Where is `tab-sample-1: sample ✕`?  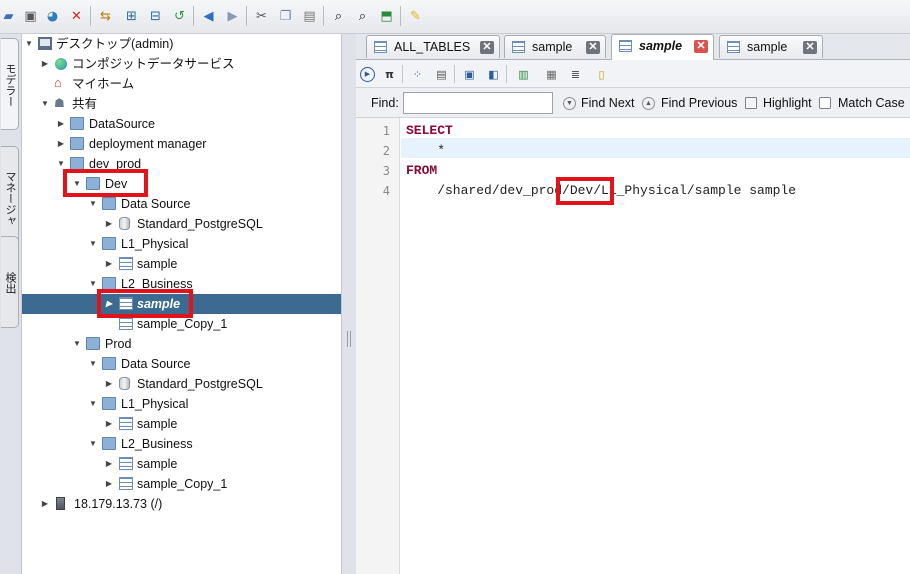 tab-sample-1: sample ✕ is located at coordinates (555, 46).